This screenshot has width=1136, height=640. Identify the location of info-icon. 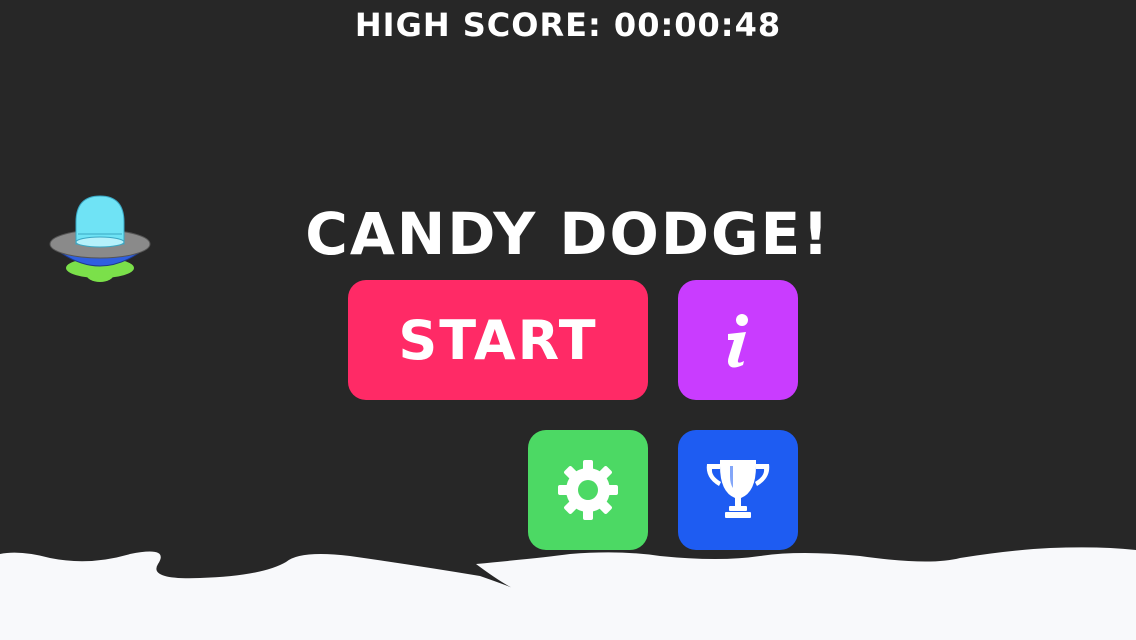
(738, 341).